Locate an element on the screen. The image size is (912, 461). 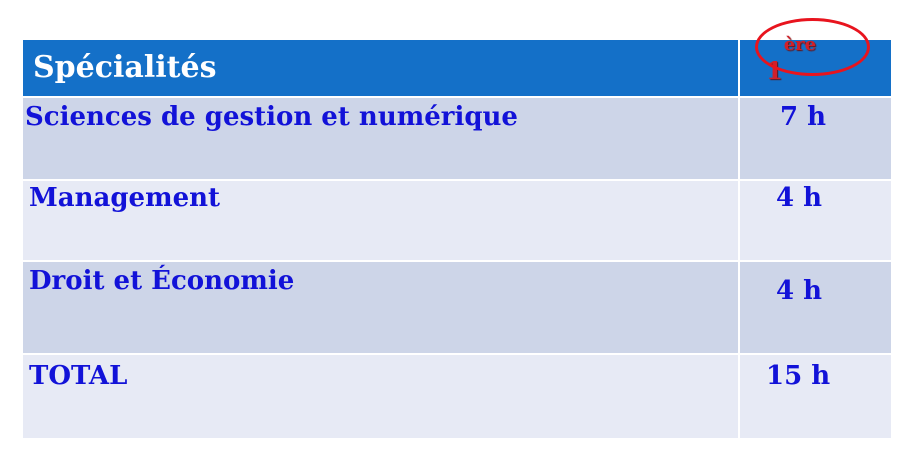
hours-value: 15 h is located at coordinates (798, 376).